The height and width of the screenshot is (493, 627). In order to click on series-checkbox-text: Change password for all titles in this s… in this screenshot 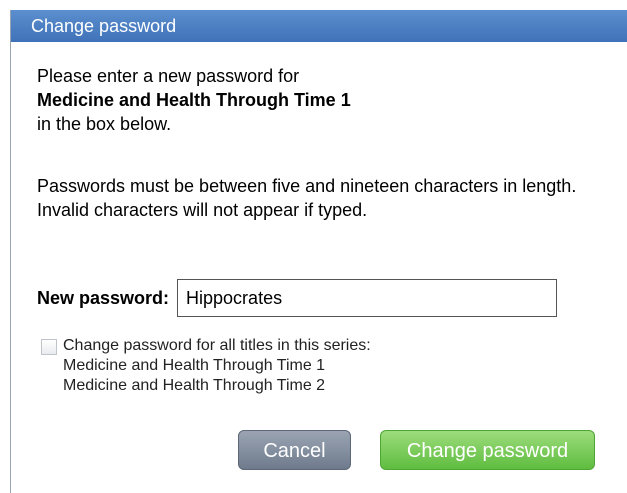, I will do `click(217, 366)`.